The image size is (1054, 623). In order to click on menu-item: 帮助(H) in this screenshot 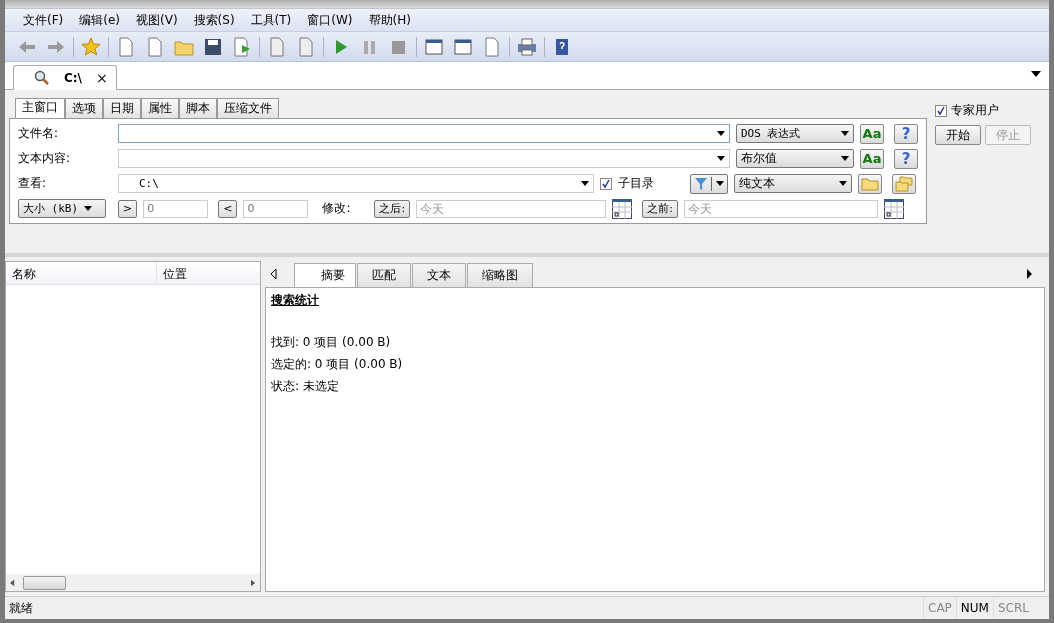, I will do `click(389, 20)`.